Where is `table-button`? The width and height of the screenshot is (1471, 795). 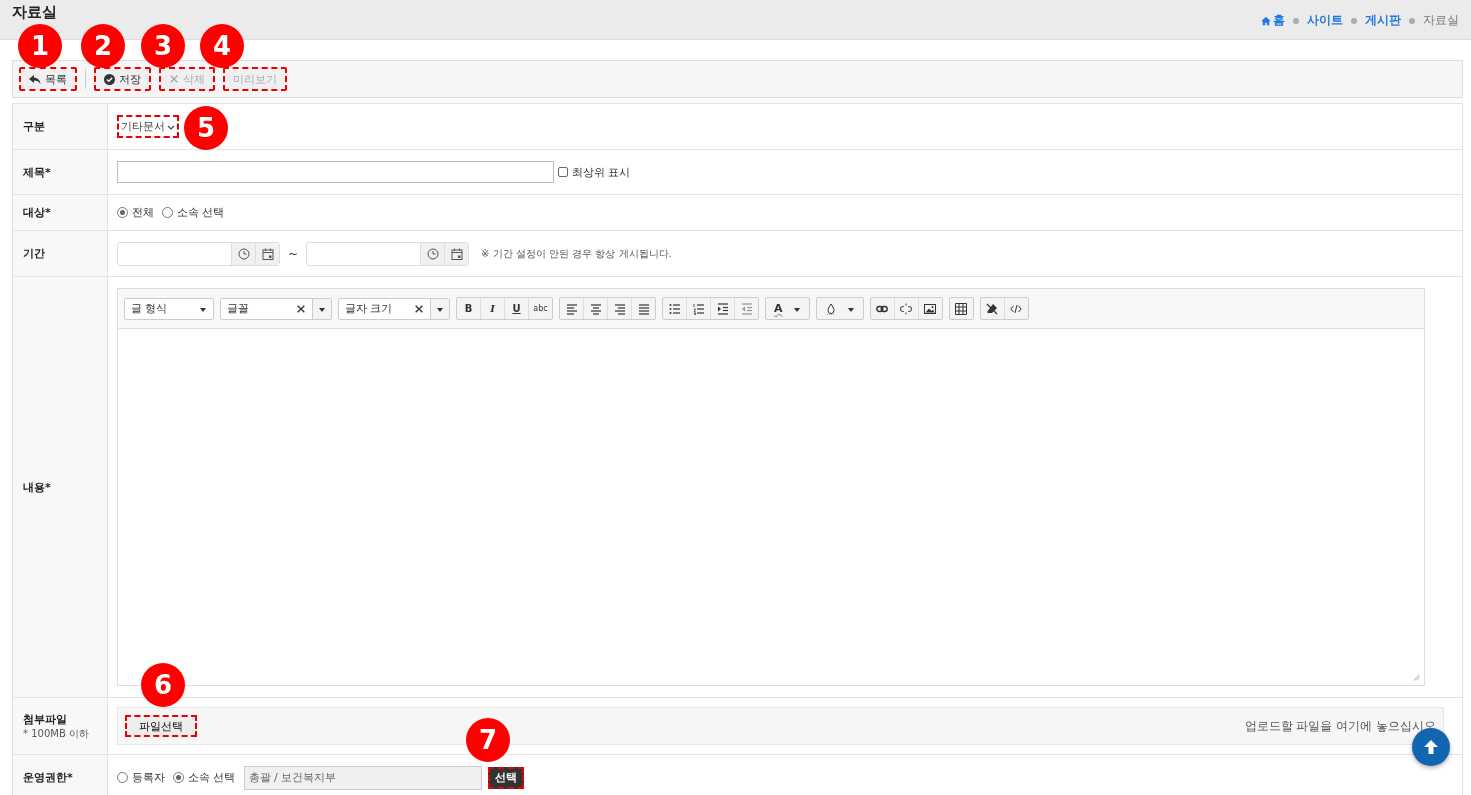 table-button is located at coordinates (961, 308).